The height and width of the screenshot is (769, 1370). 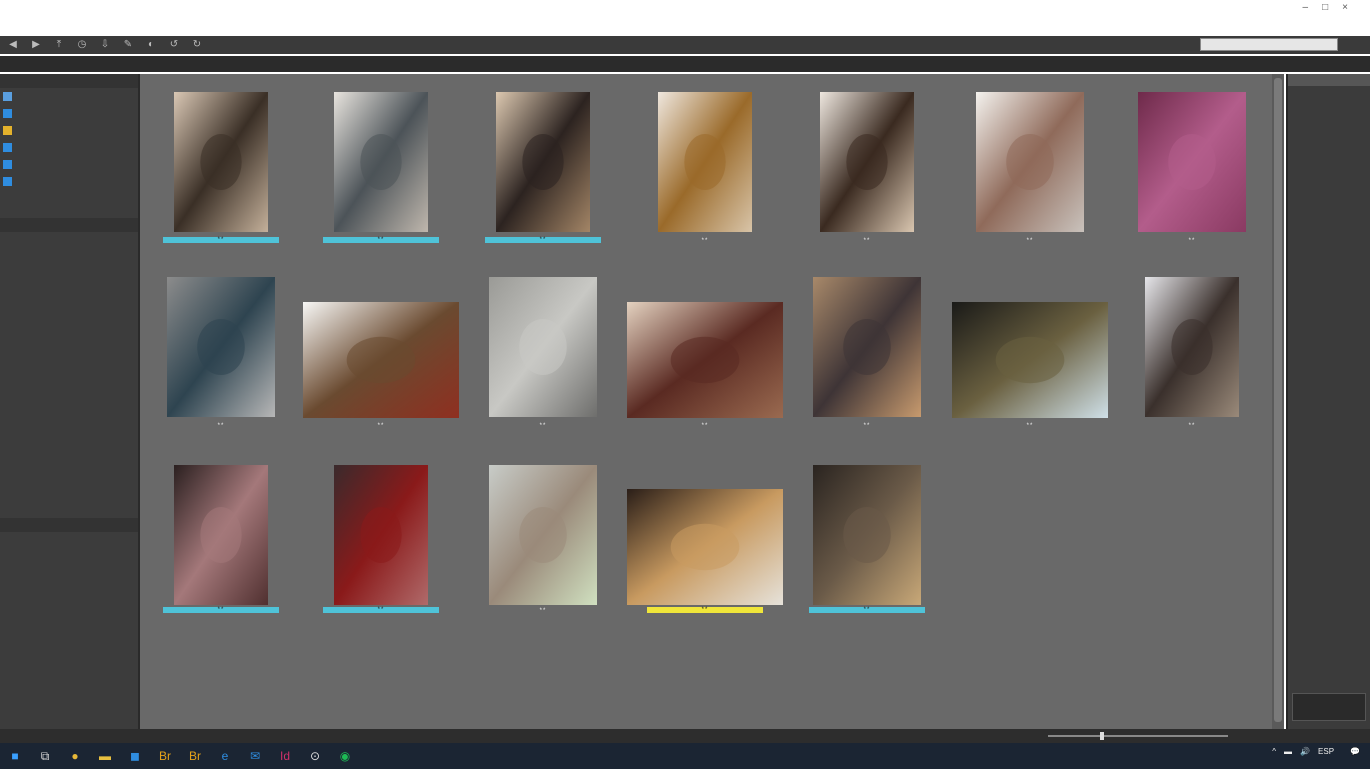 What do you see at coordinates (1138, 736) in the screenshot?
I see `thumbnail-size-slider` at bounding box center [1138, 736].